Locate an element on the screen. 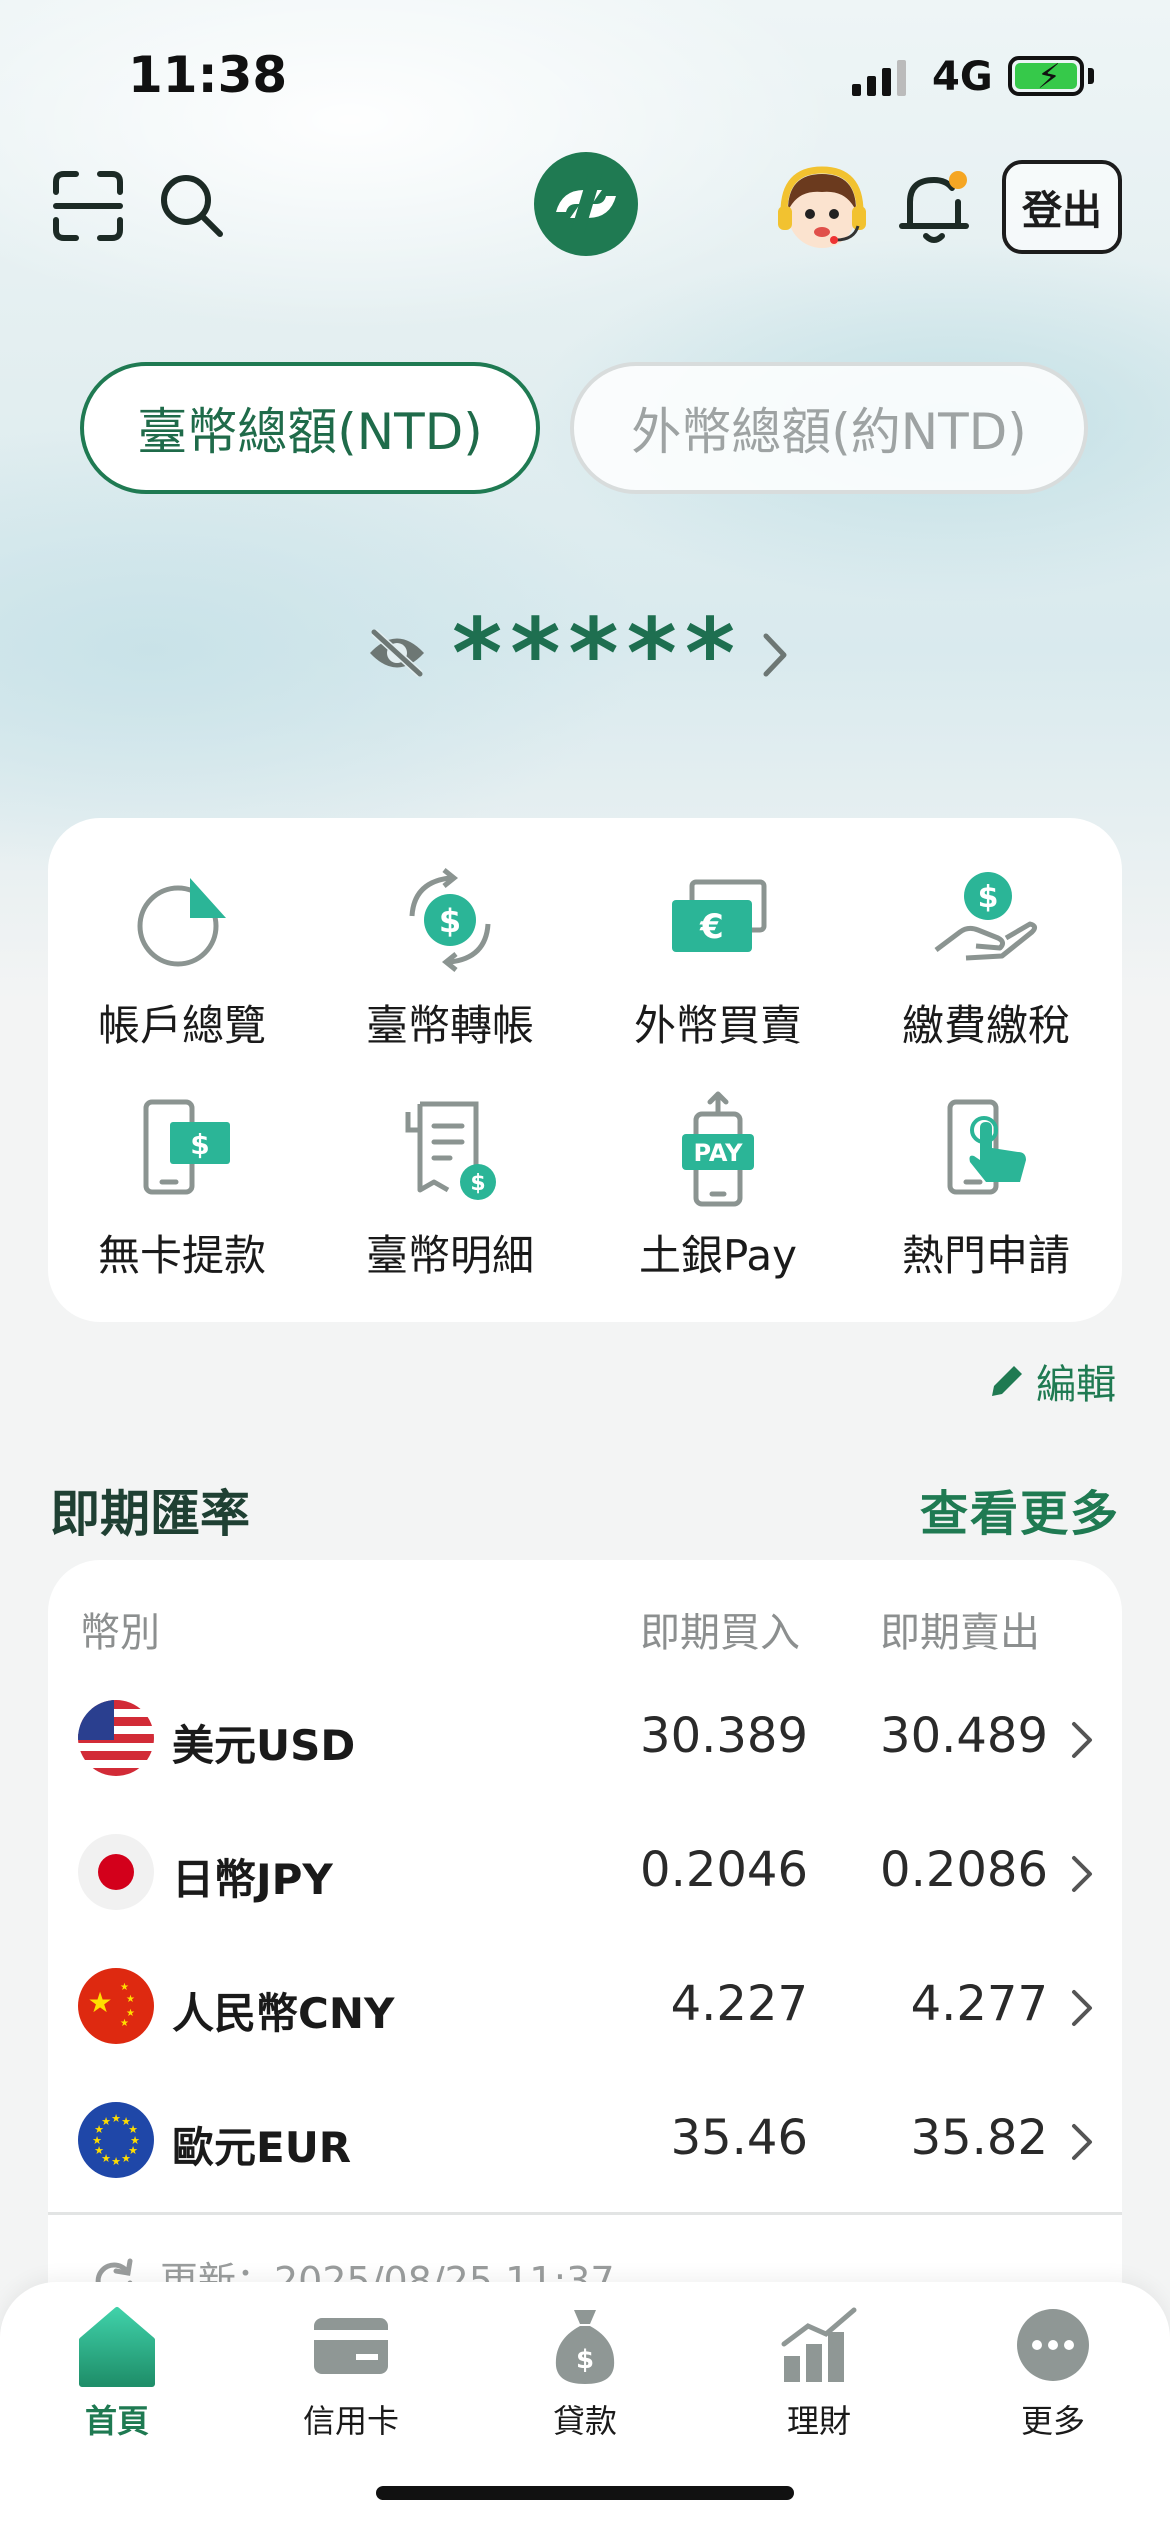 This screenshot has height=2532, width=1170. battery-cap is located at coordinates (1091, 76).